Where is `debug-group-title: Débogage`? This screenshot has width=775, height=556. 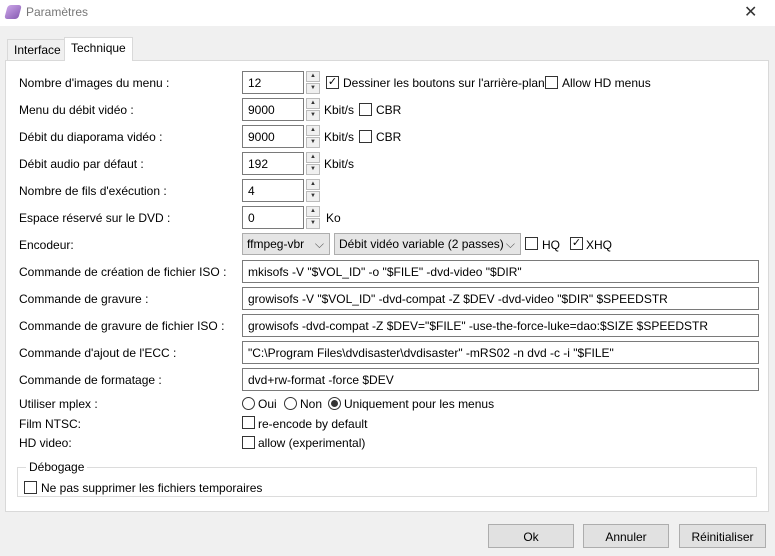
debug-group-title: Débogage is located at coordinates (57, 467).